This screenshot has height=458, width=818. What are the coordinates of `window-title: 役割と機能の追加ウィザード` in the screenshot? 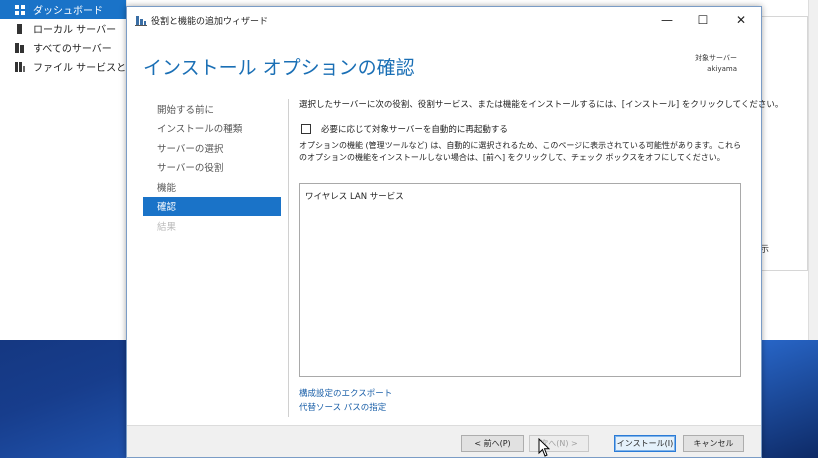 It's located at (210, 22).